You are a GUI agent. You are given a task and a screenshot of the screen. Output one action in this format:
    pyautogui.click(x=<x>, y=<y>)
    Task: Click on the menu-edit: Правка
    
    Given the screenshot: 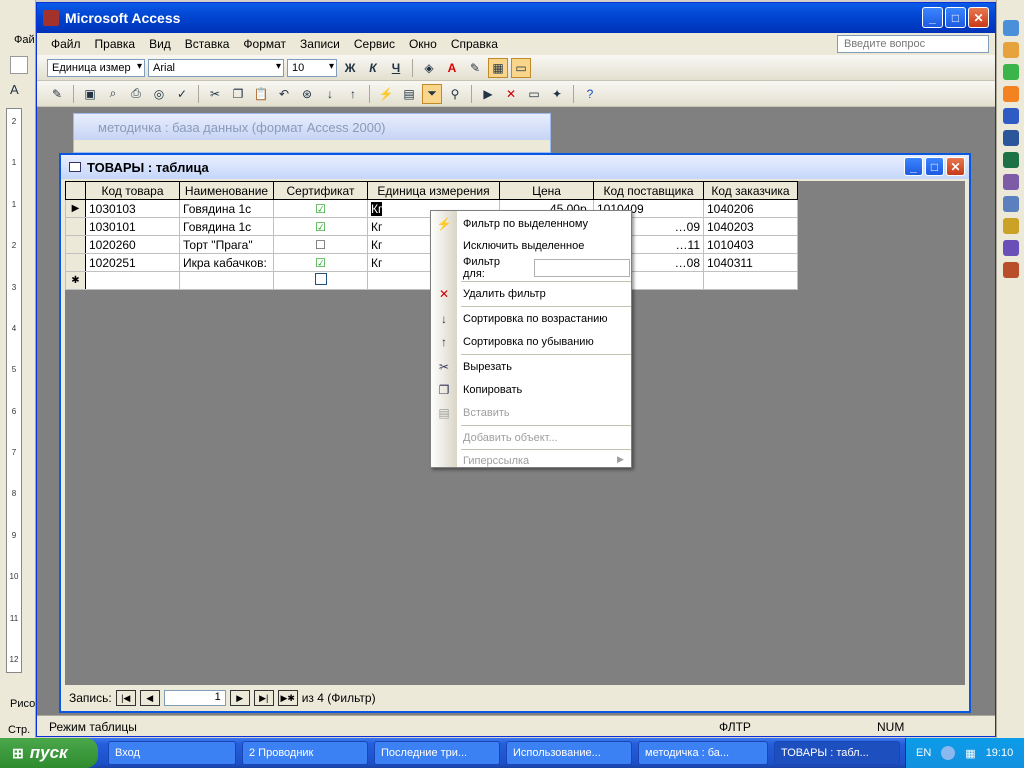 What is the action you would take?
    pyautogui.click(x=115, y=44)
    